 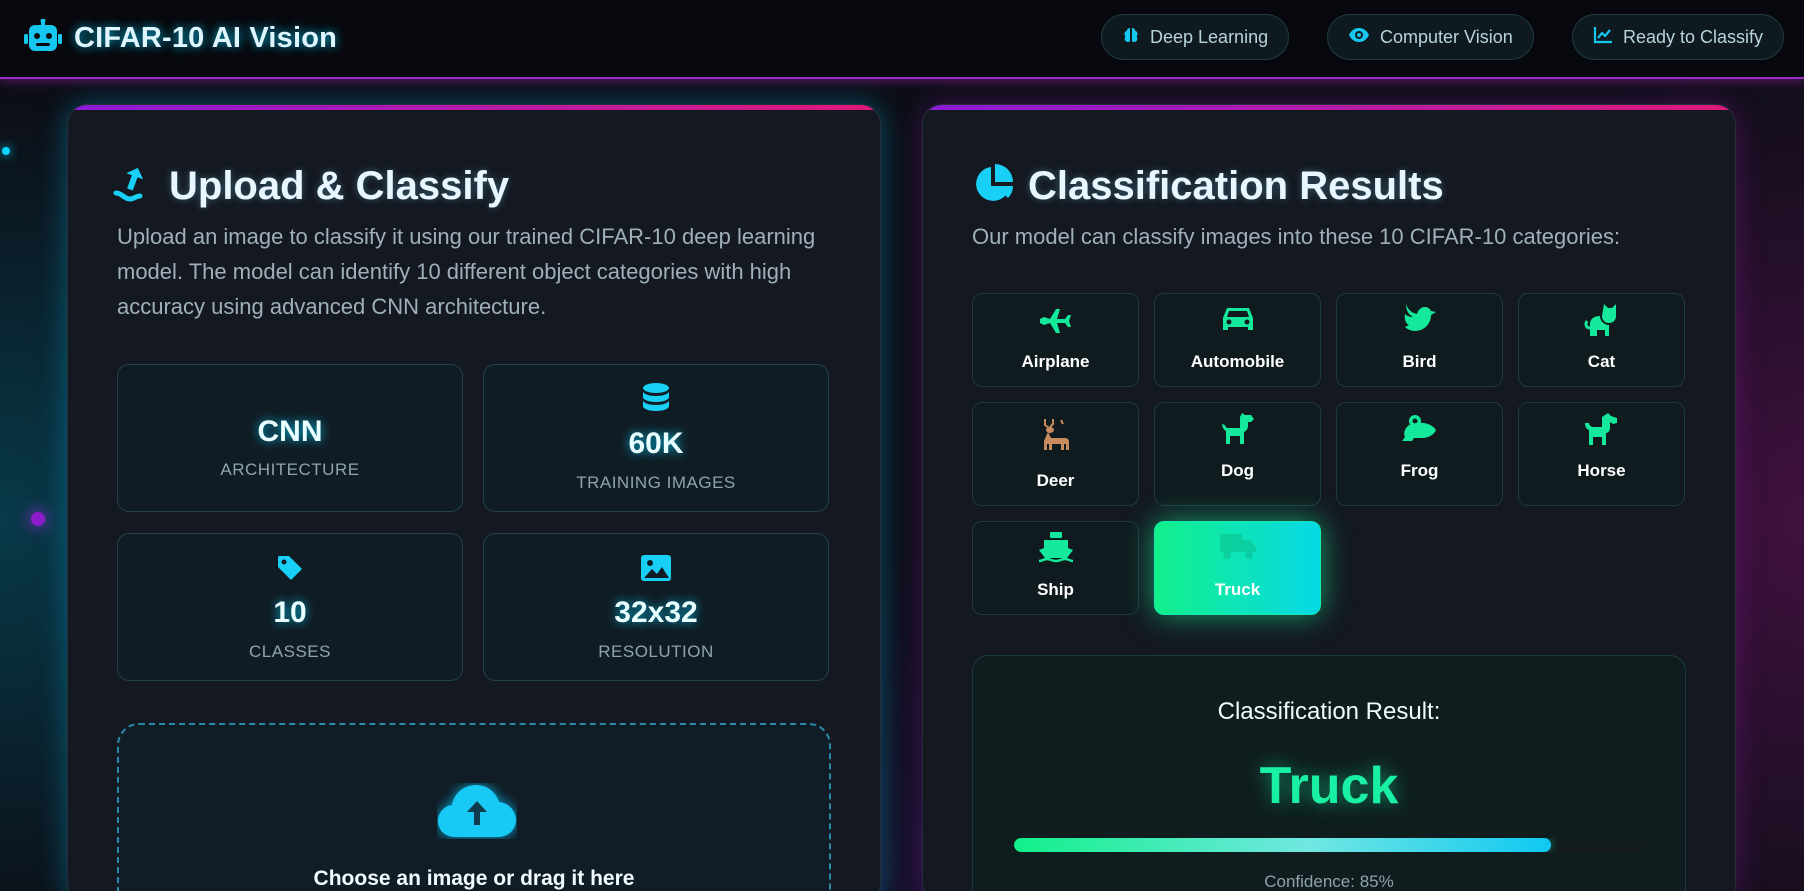 I want to click on panel-title-row: Upload & Classify, so click(x=311, y=186).